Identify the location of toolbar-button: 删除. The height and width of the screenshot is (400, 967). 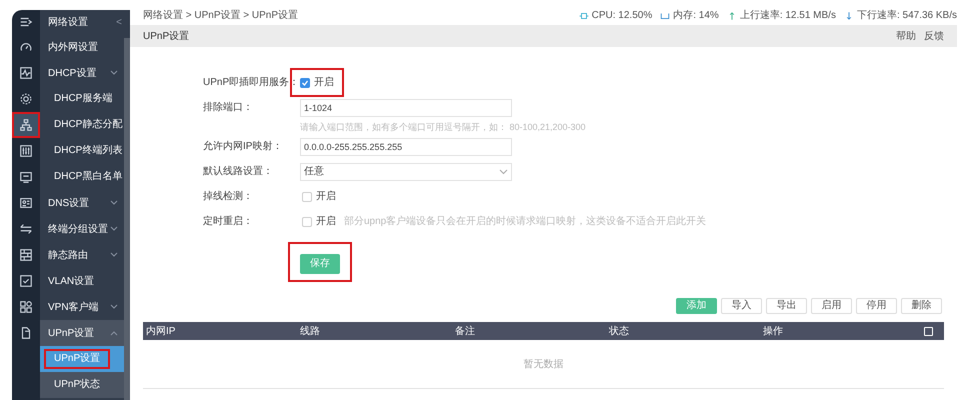
(921, 306).